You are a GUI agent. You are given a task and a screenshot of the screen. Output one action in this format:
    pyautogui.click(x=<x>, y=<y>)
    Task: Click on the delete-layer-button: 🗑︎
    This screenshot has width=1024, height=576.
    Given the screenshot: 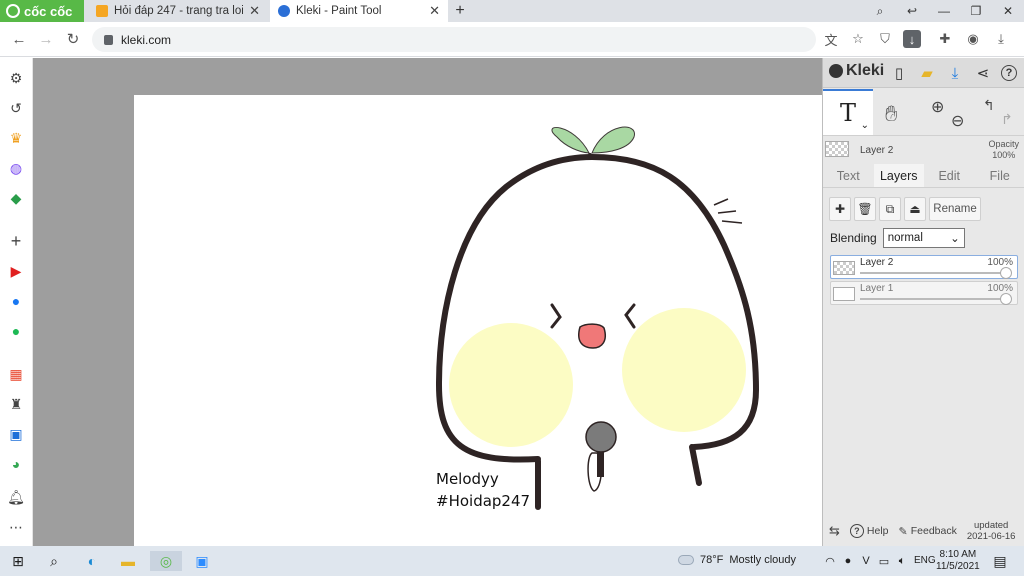 What is the action you would take?
    pyautogui.click(x=865, y=209)
    